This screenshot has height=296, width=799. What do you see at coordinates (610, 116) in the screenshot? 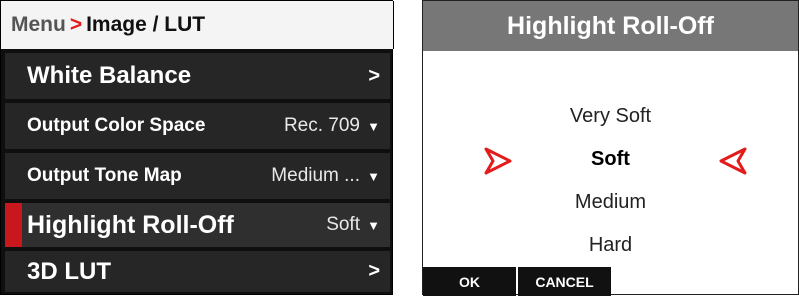
I see `option-very-soft: Very Soft` at bounding box center [610, 116].